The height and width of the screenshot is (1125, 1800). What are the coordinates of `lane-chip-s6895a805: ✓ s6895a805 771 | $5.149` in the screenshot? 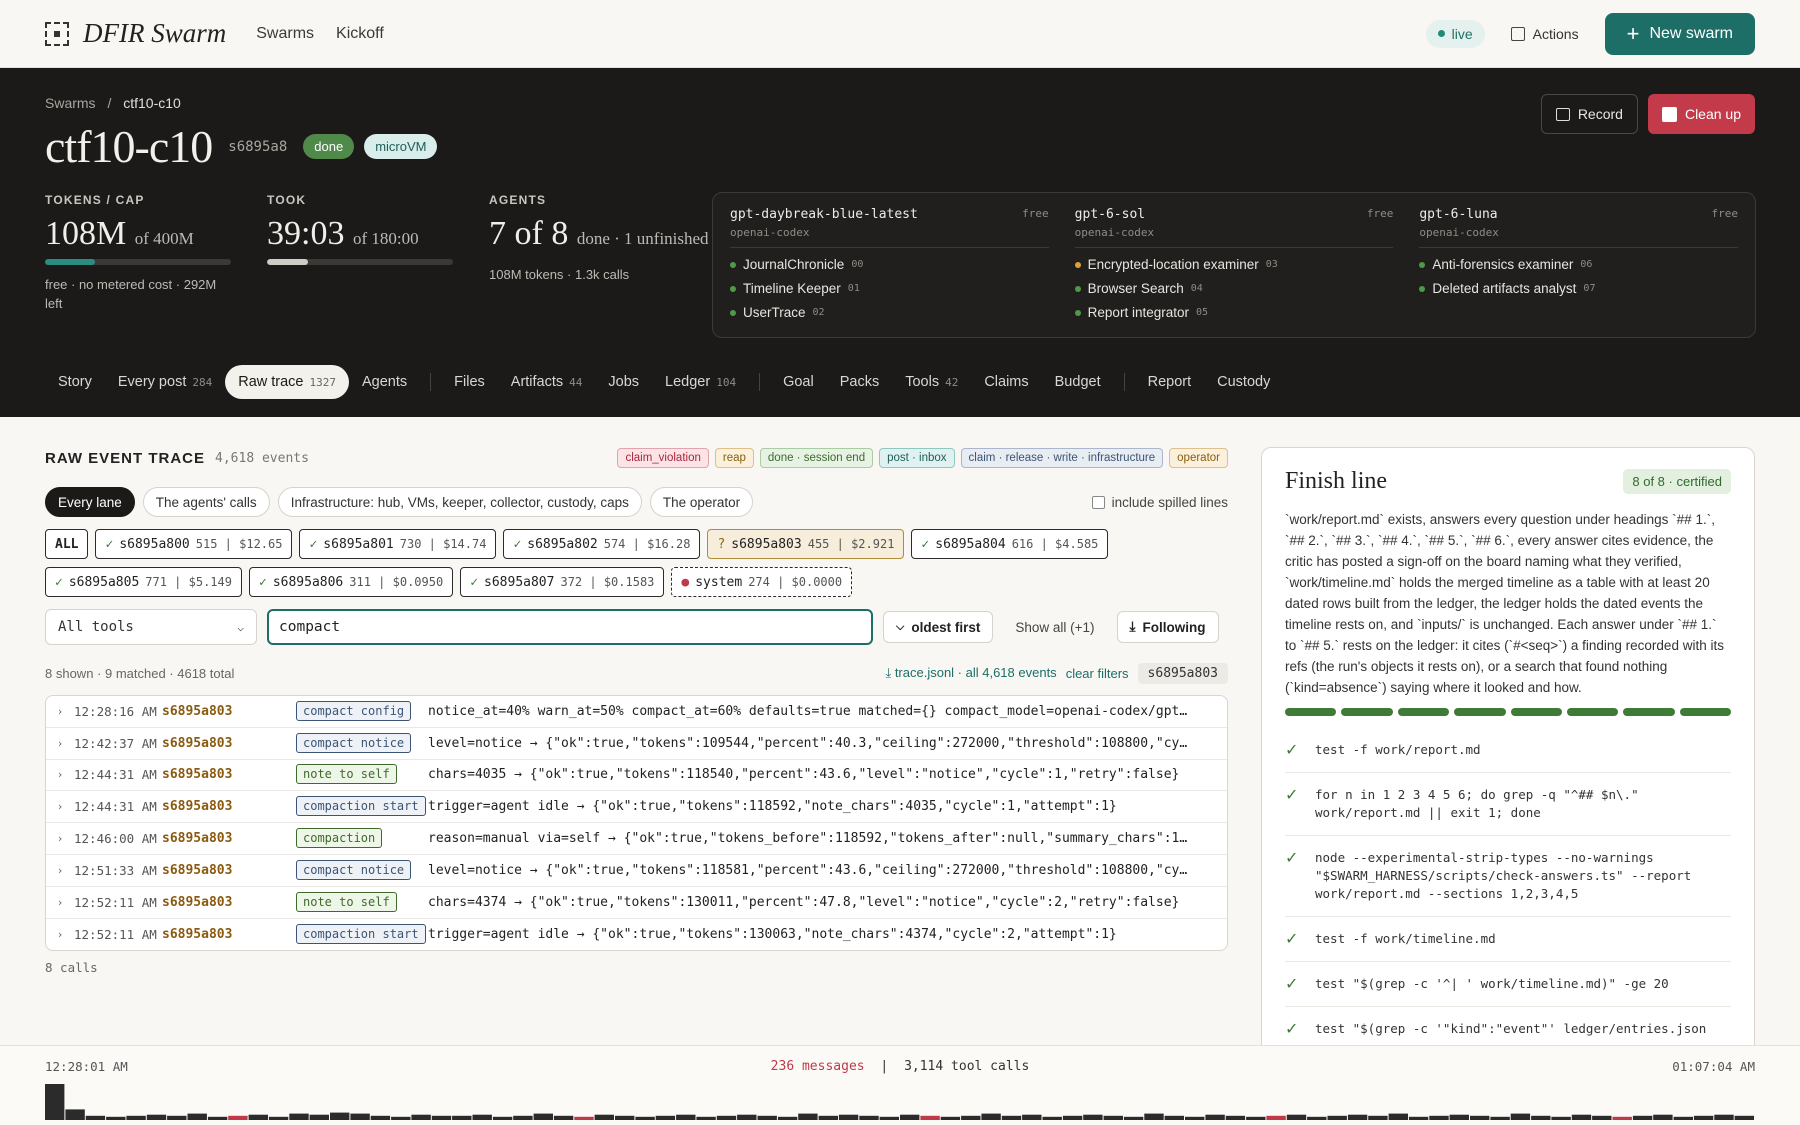 It's located at (143, 582).